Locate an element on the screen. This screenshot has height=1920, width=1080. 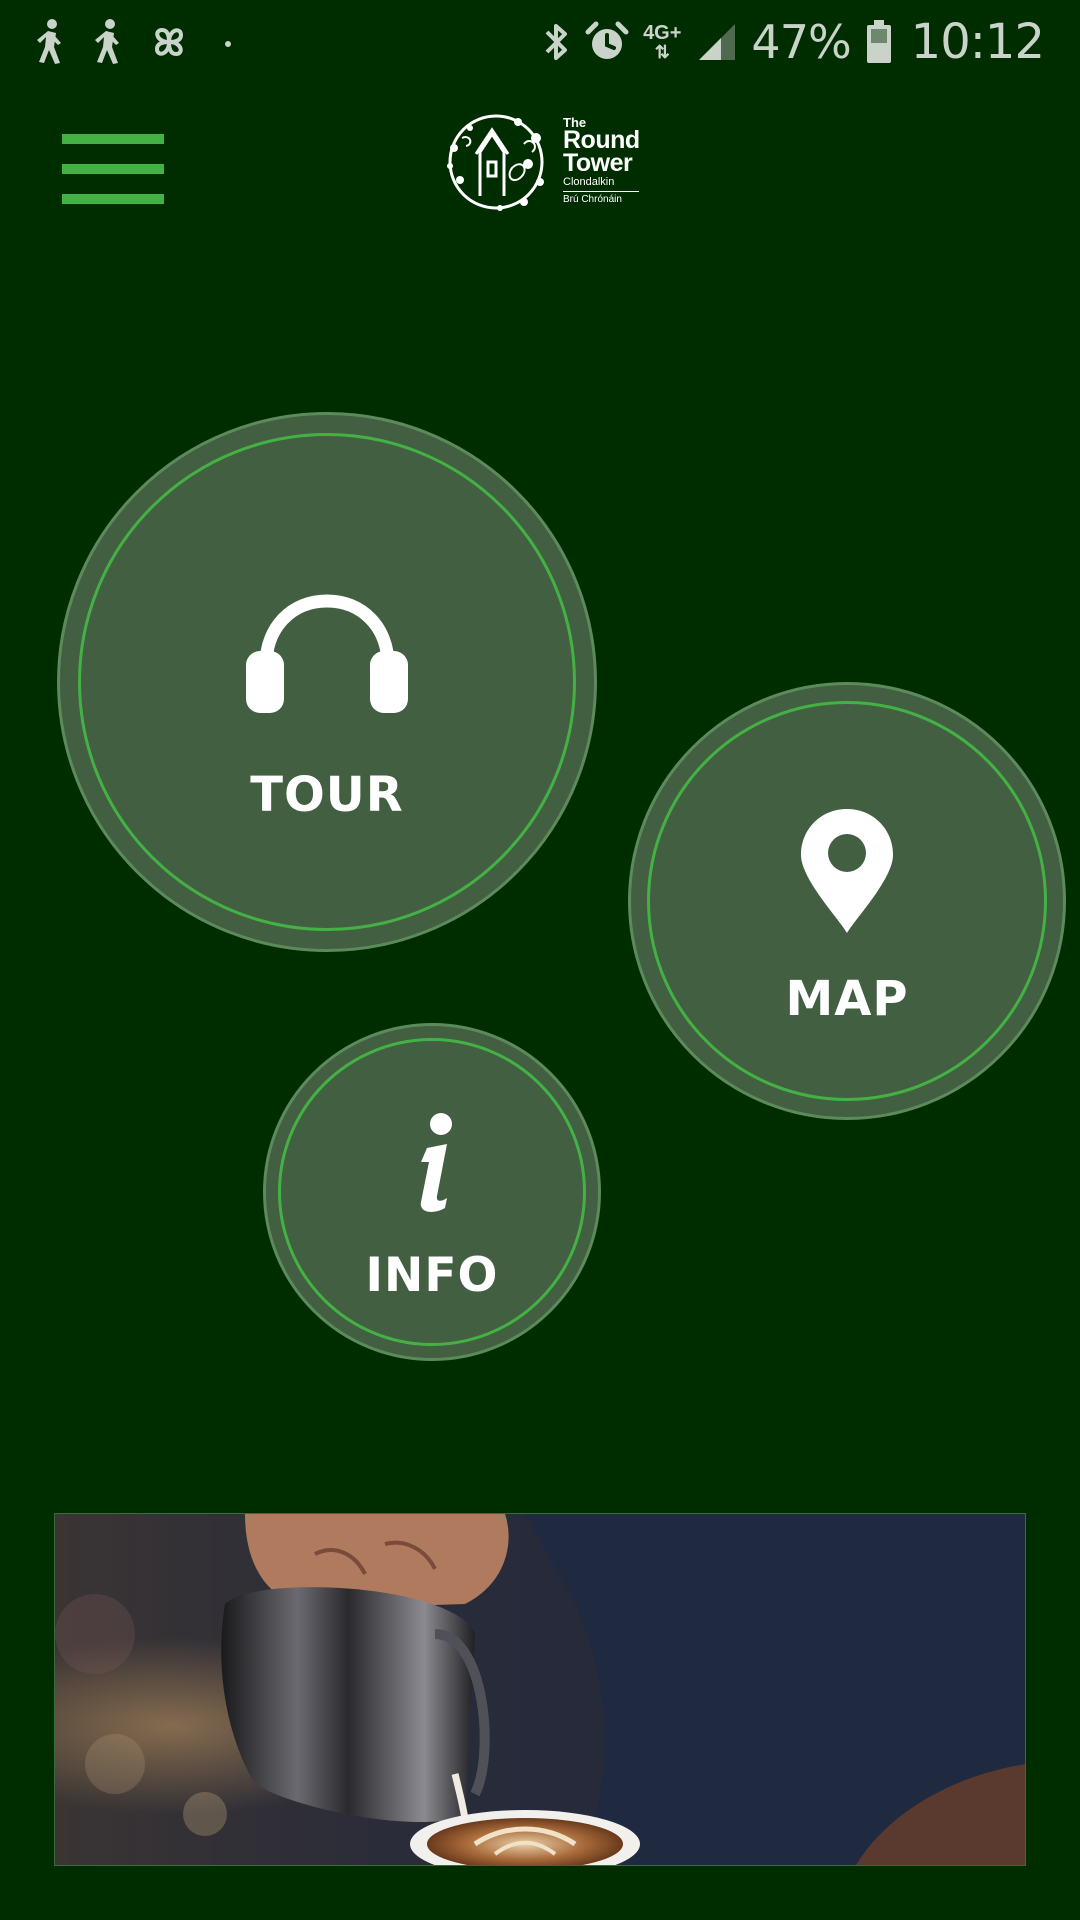
logo-text: The Round Tower Clondalkin Brú Chrónáin is located at coordinates (601, 160).